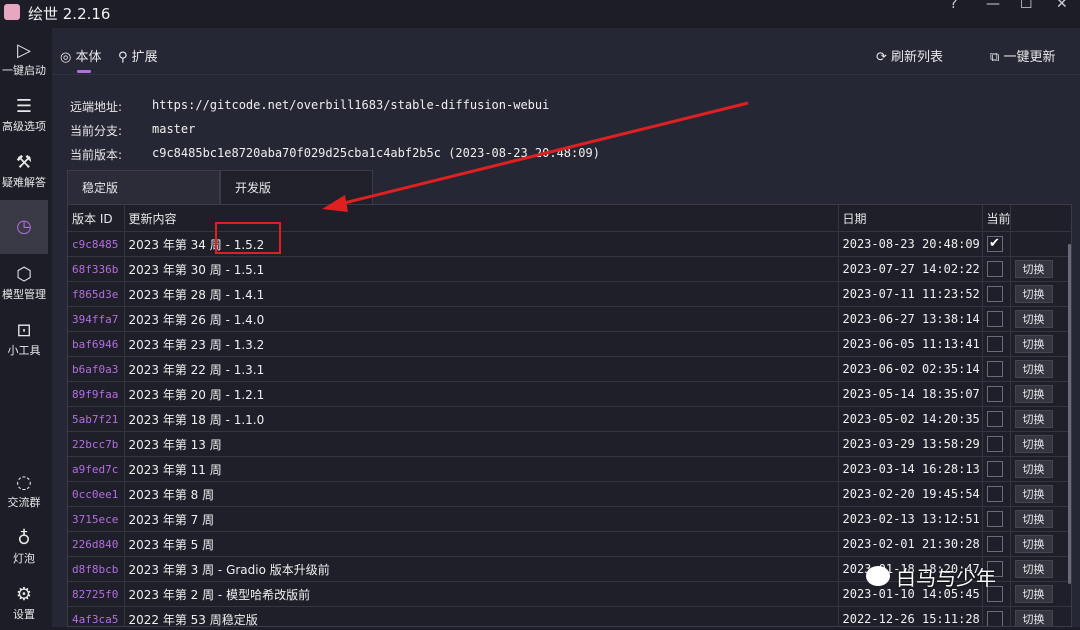  I want to click on version-date: 2023-03-14 16:28:13, so click(910, 469).